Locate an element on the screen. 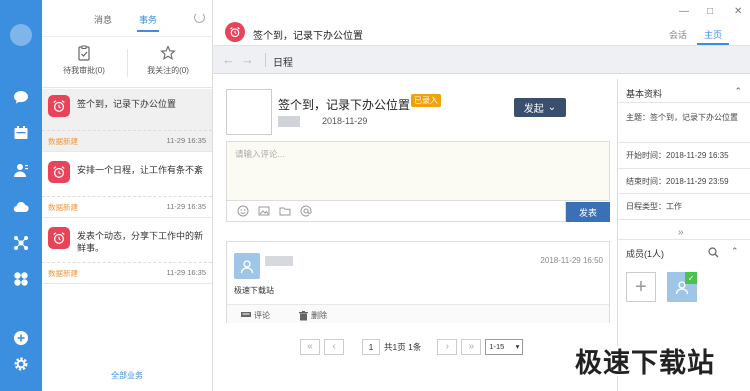 The height and width of the screenshot is (391, 750). settings-icon is located at coordinates (21, 364).